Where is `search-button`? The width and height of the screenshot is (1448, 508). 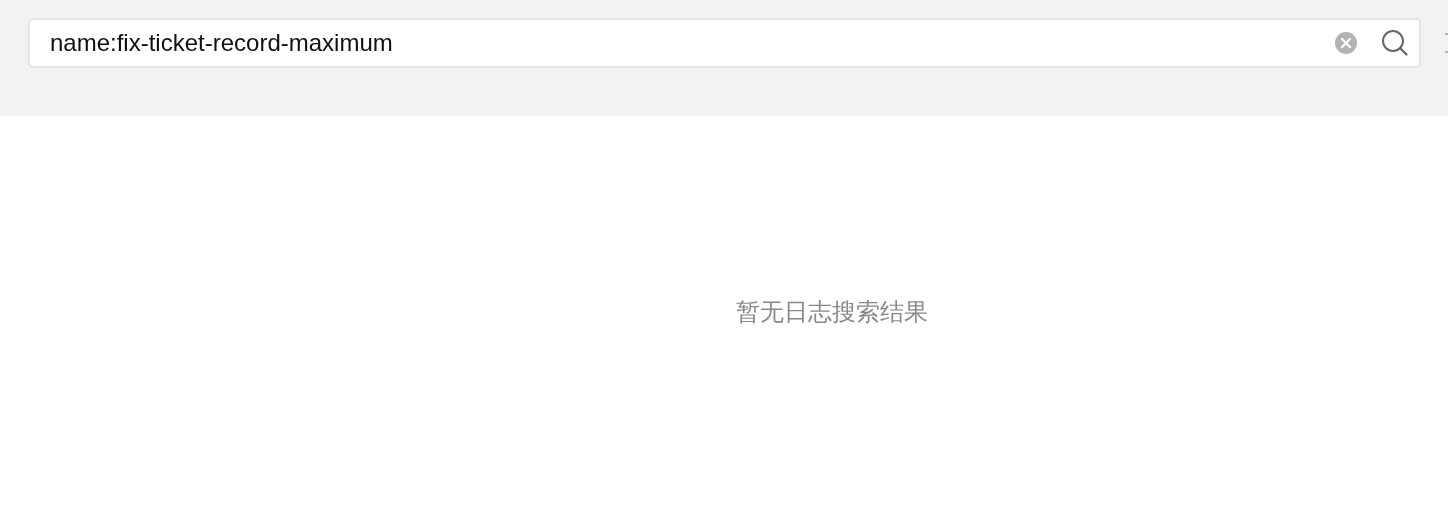
search-button is located at coordinates (1395, 43).